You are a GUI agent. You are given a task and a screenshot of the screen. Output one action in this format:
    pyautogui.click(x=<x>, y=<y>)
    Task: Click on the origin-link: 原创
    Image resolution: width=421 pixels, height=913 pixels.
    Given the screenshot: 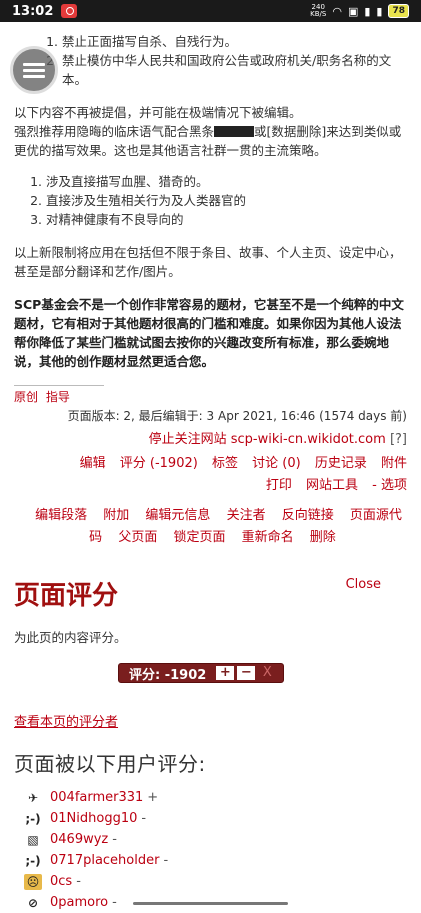 What is the action you would take?
    pyautogui.click(x=26, y=397)
    